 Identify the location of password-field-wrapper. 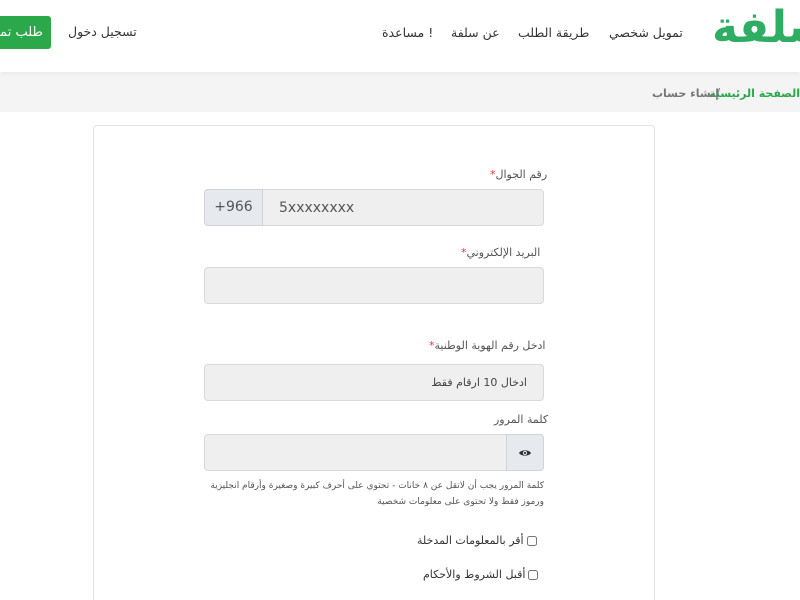
(374, 452).